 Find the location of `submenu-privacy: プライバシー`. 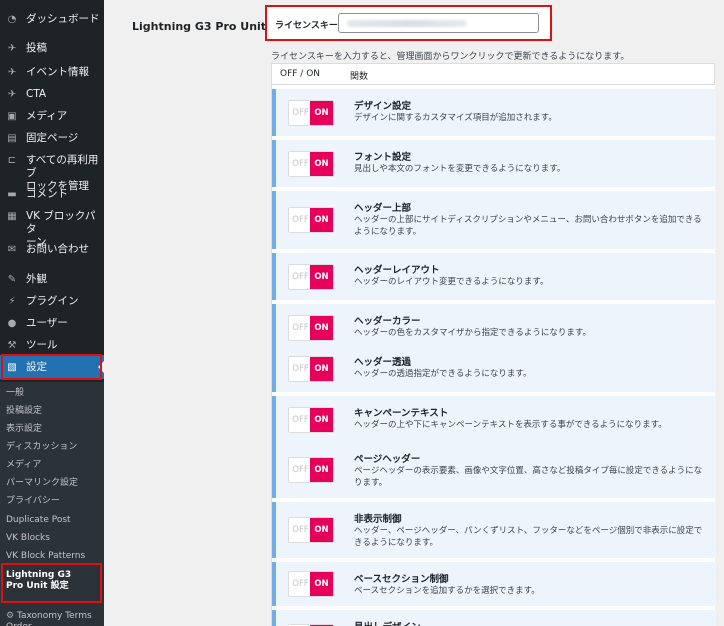

submenu-privacy: プライバシー is located at coordinates (33, 501).